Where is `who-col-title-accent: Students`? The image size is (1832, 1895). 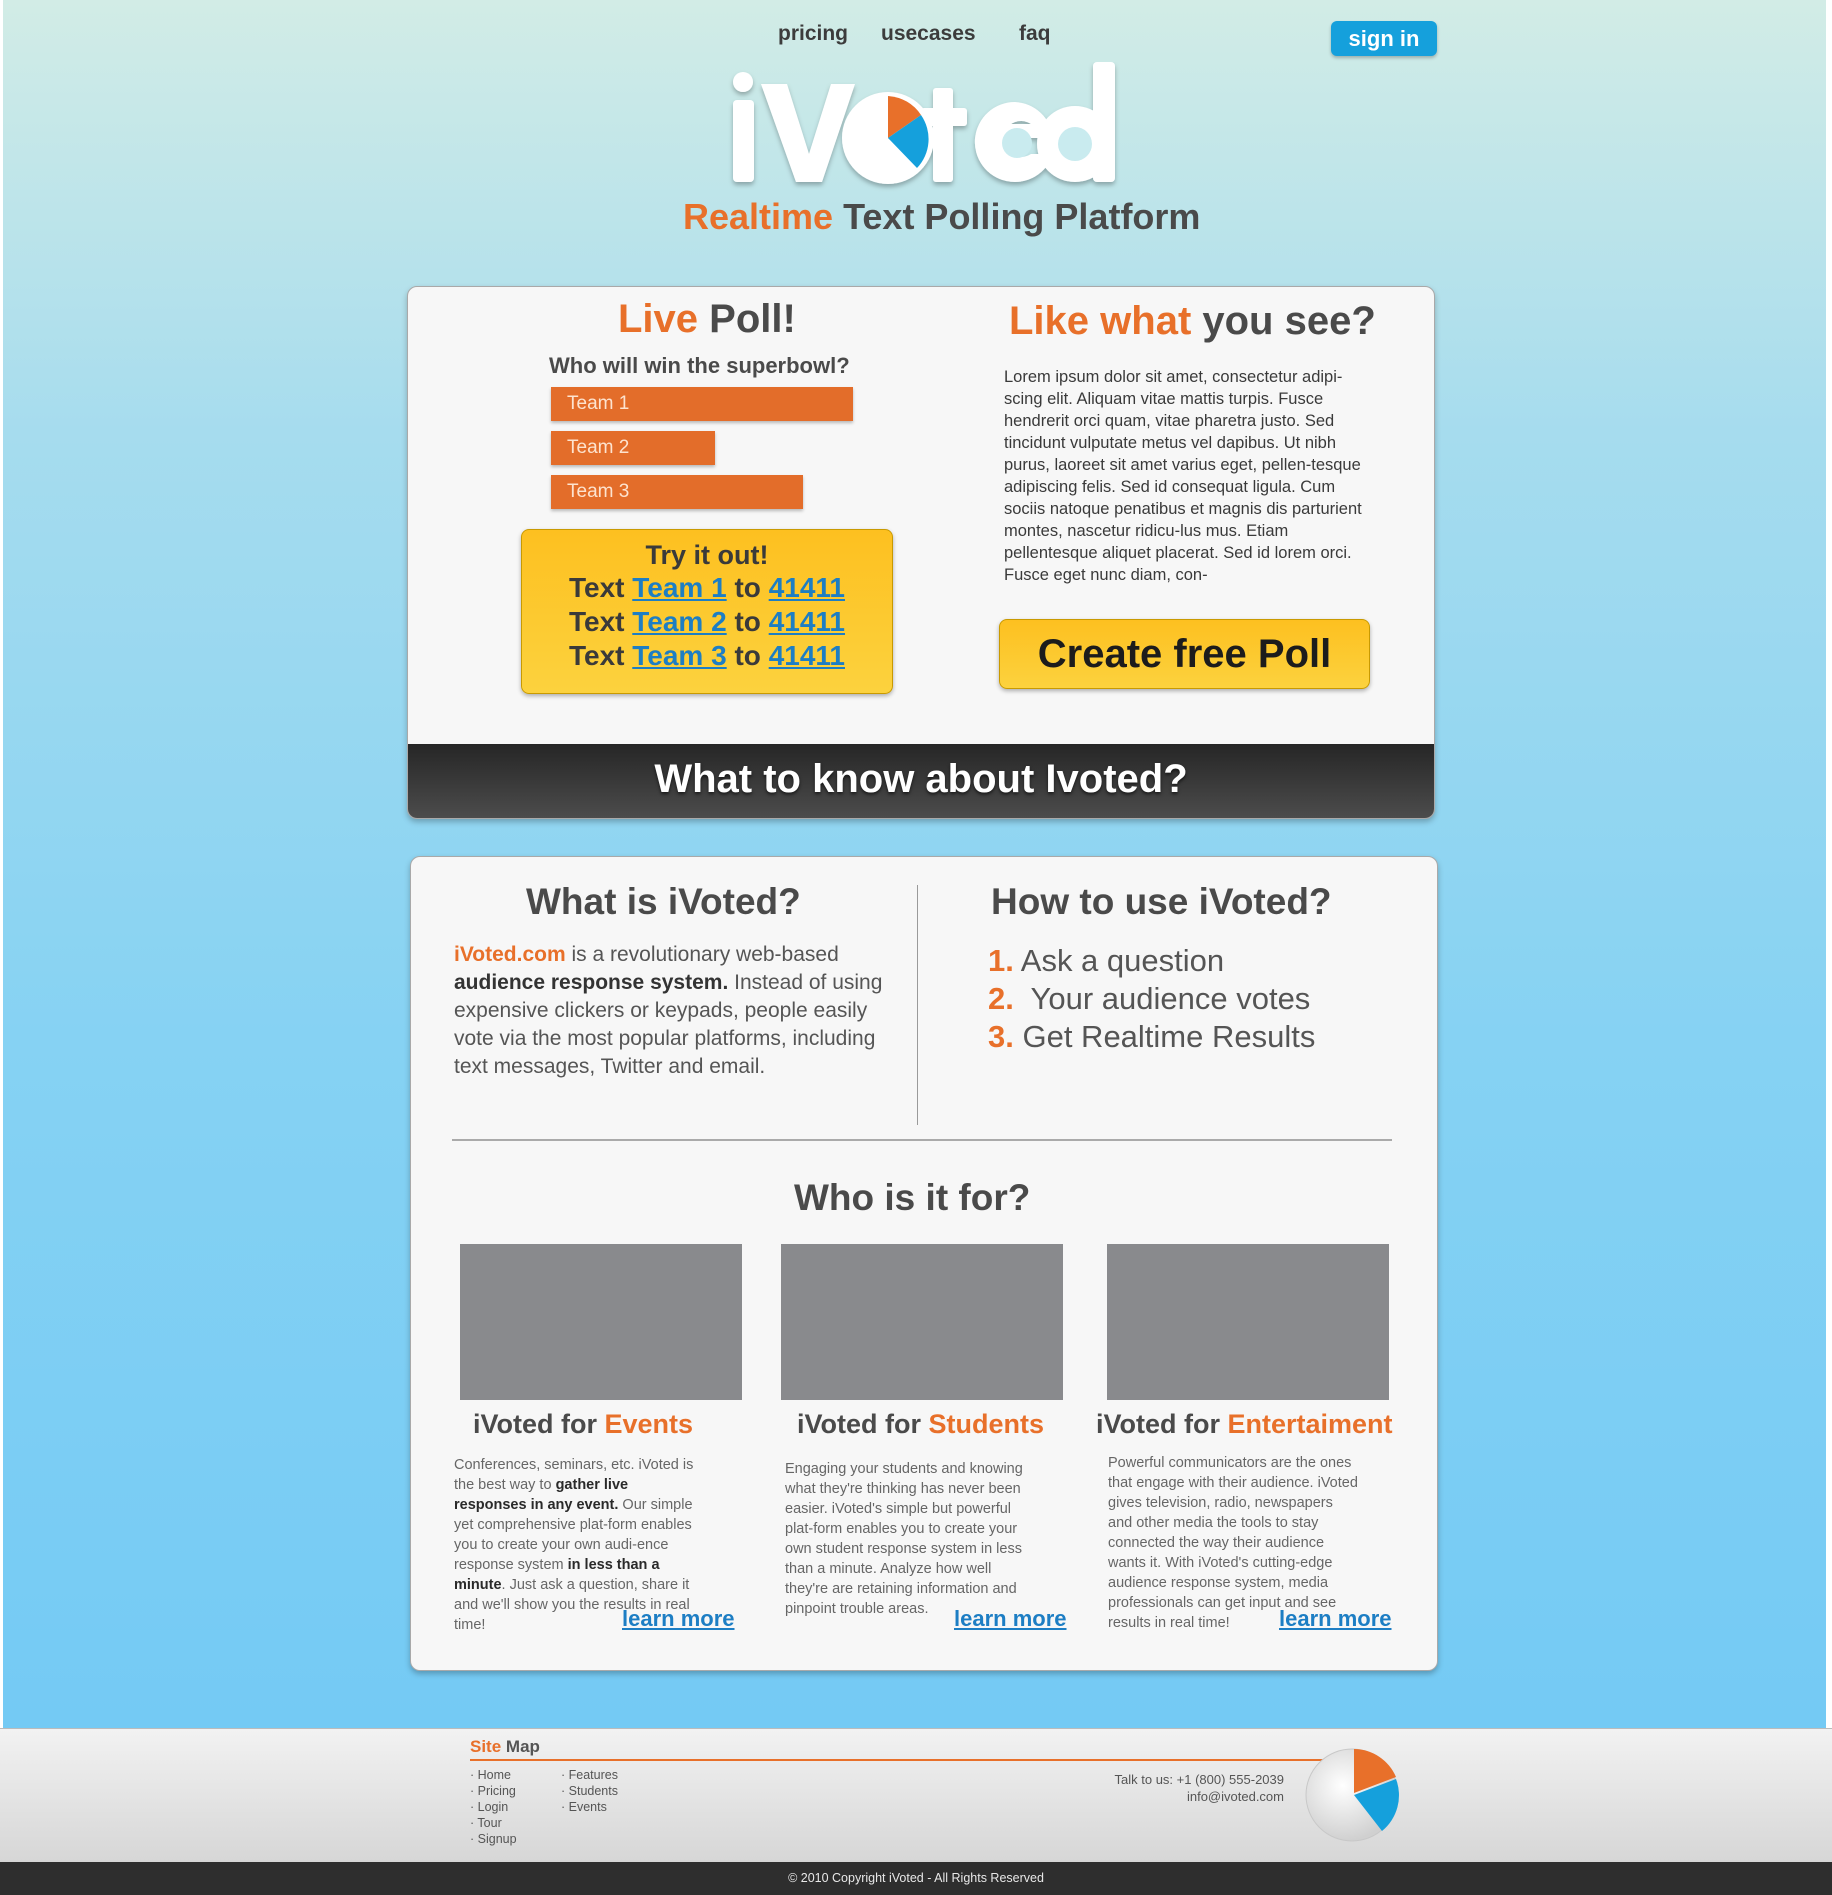 who-col-title-accent: Students is located at coordinates (986, 1424).